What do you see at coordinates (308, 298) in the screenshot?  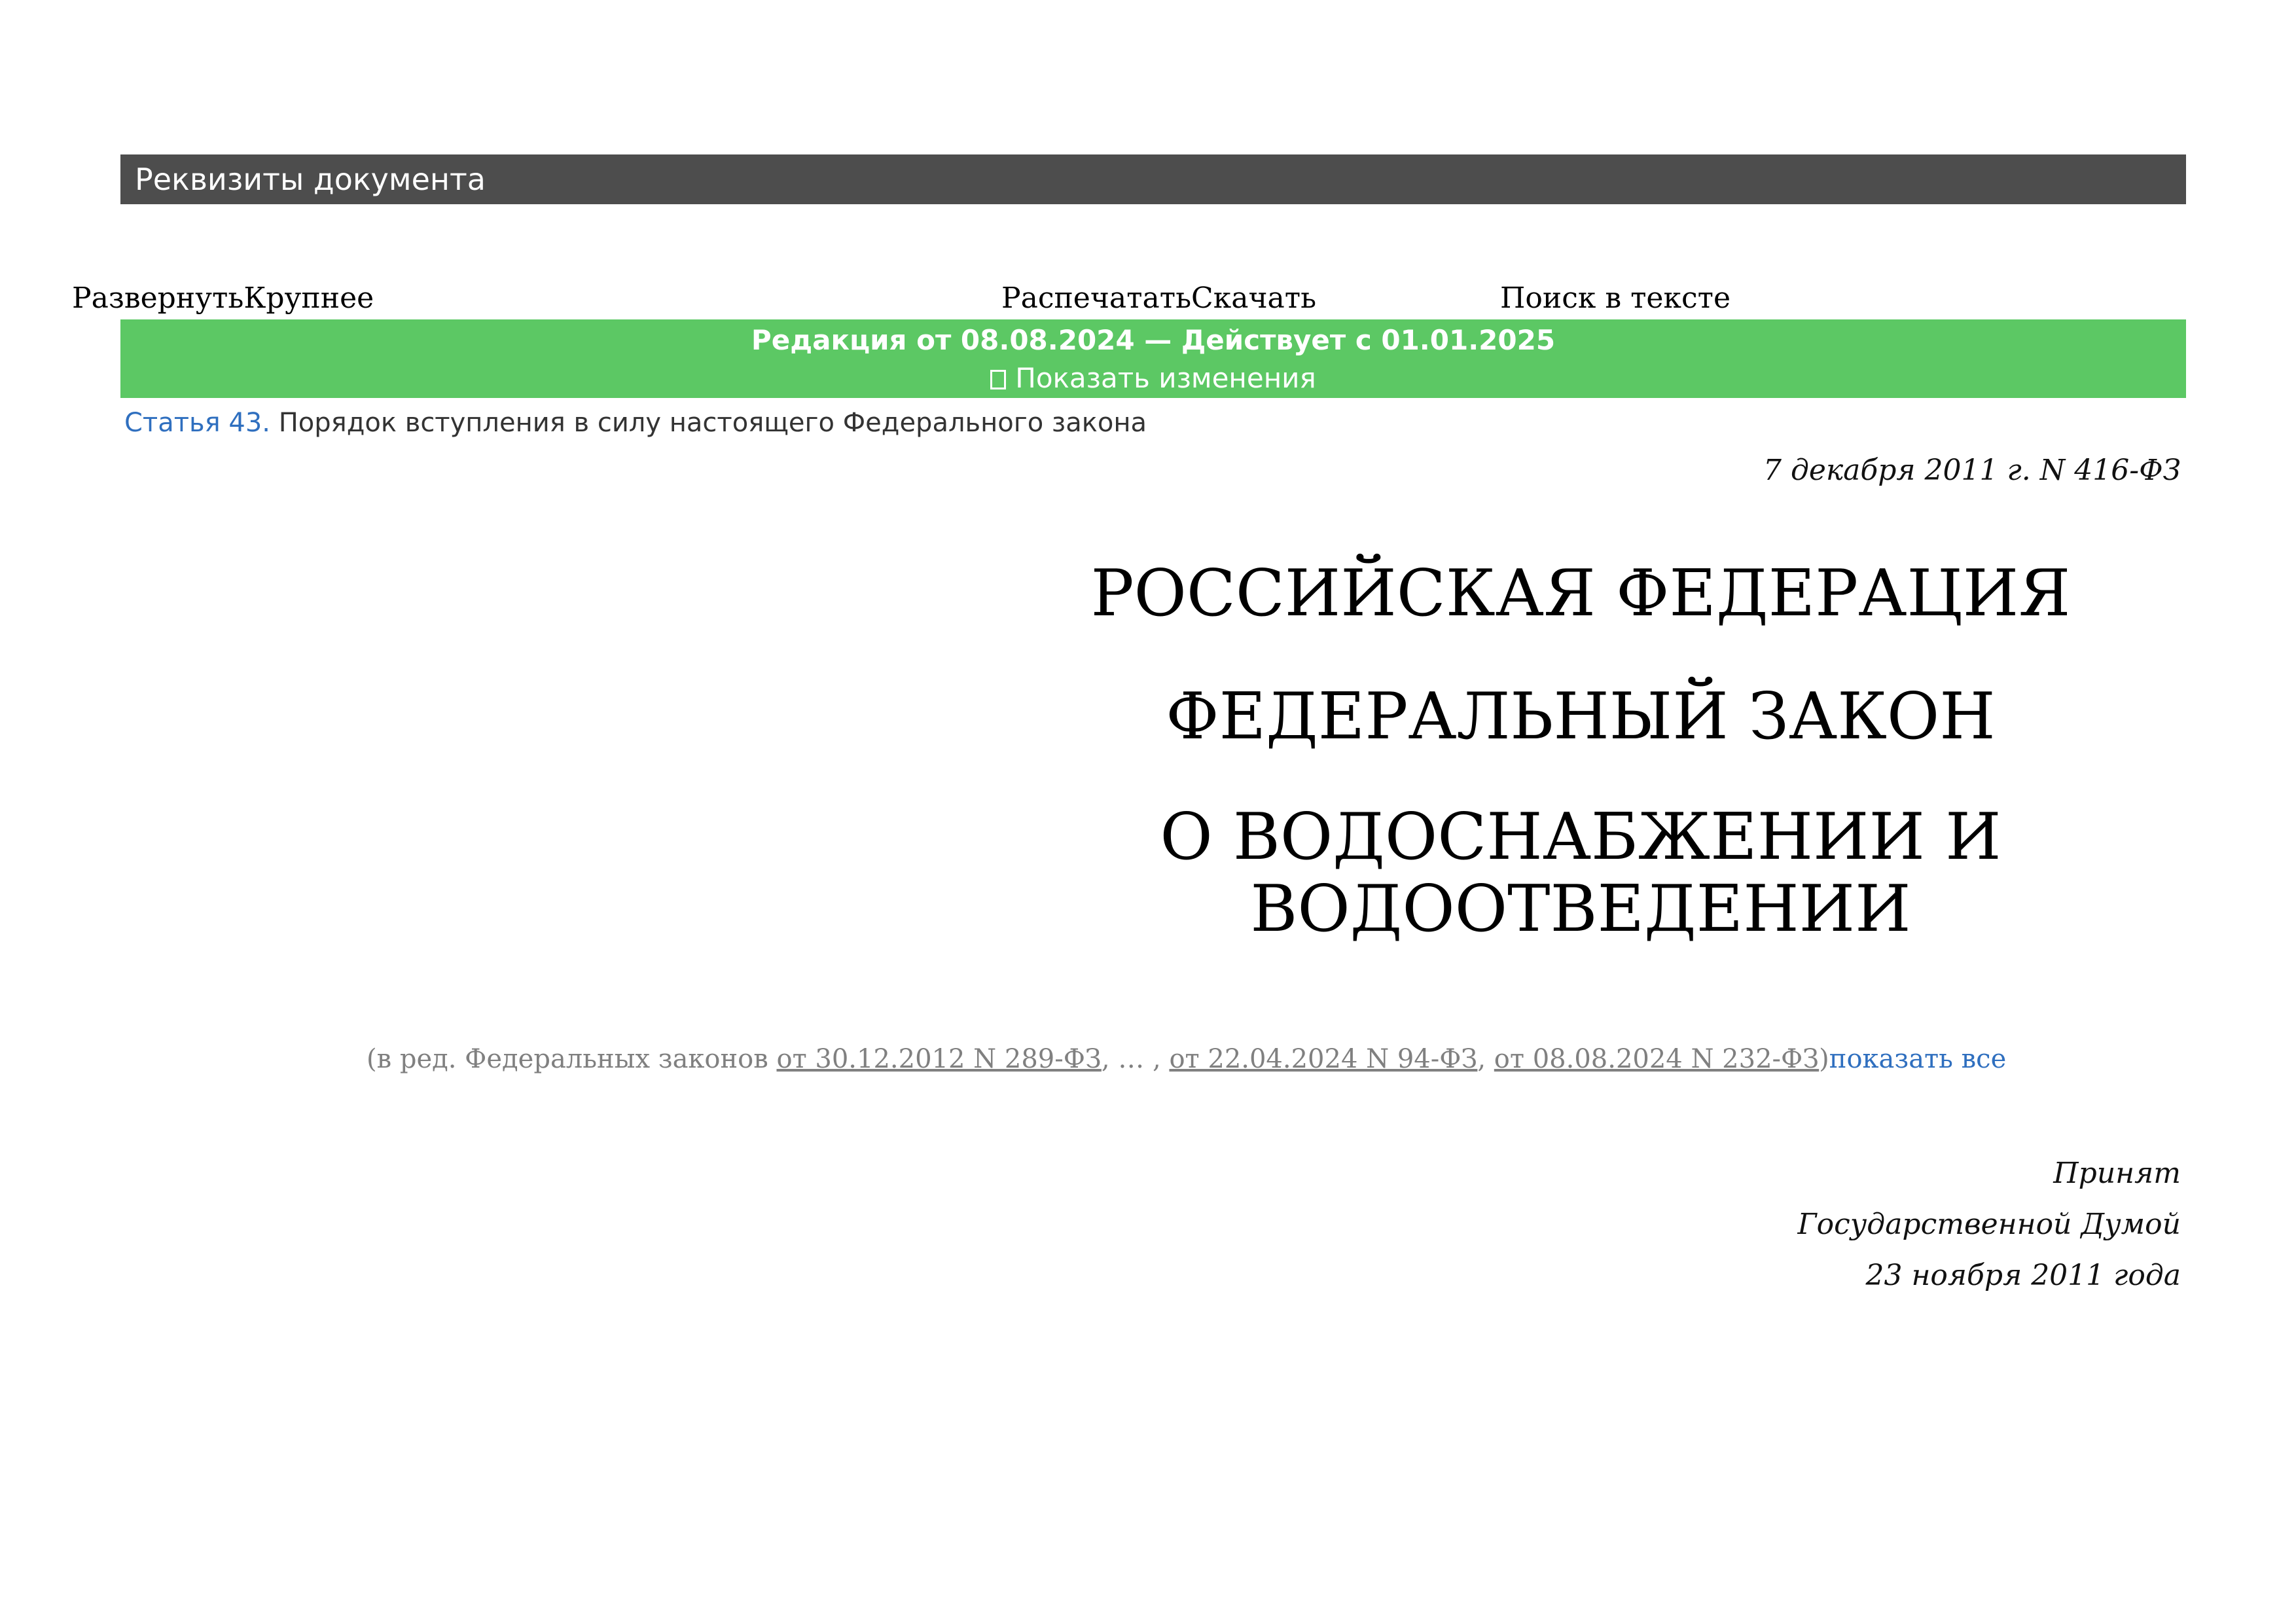 I see `larger-font-button: Крупнее` at bounding box center [308, 298].